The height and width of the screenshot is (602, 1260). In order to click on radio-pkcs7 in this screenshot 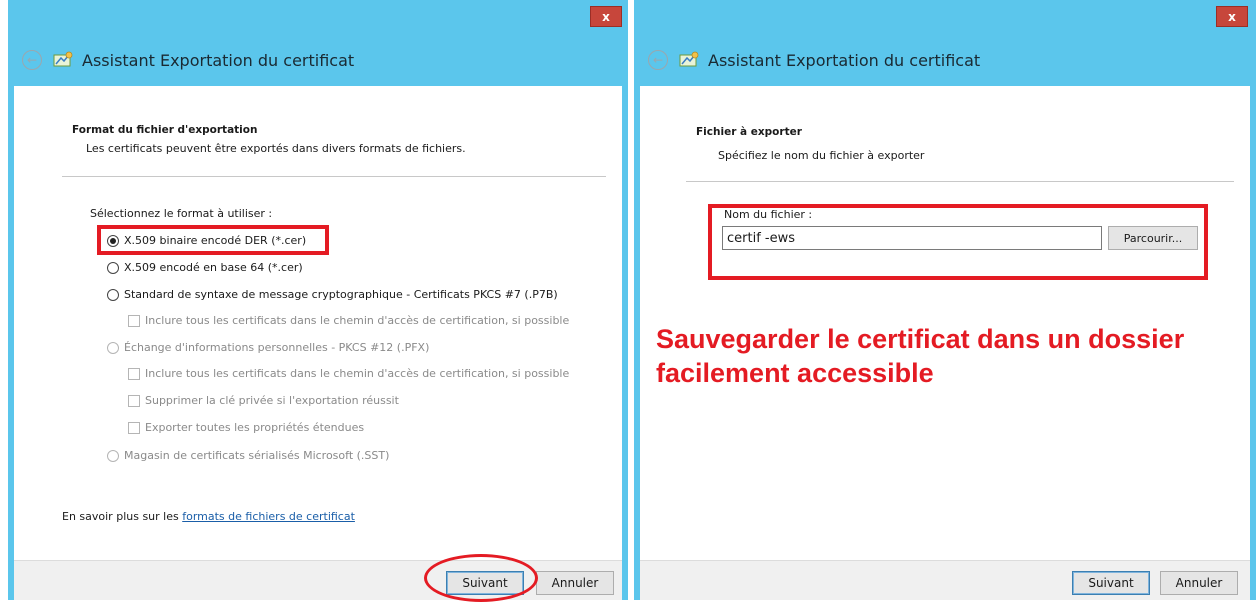, I will do `click(113, 295)`.